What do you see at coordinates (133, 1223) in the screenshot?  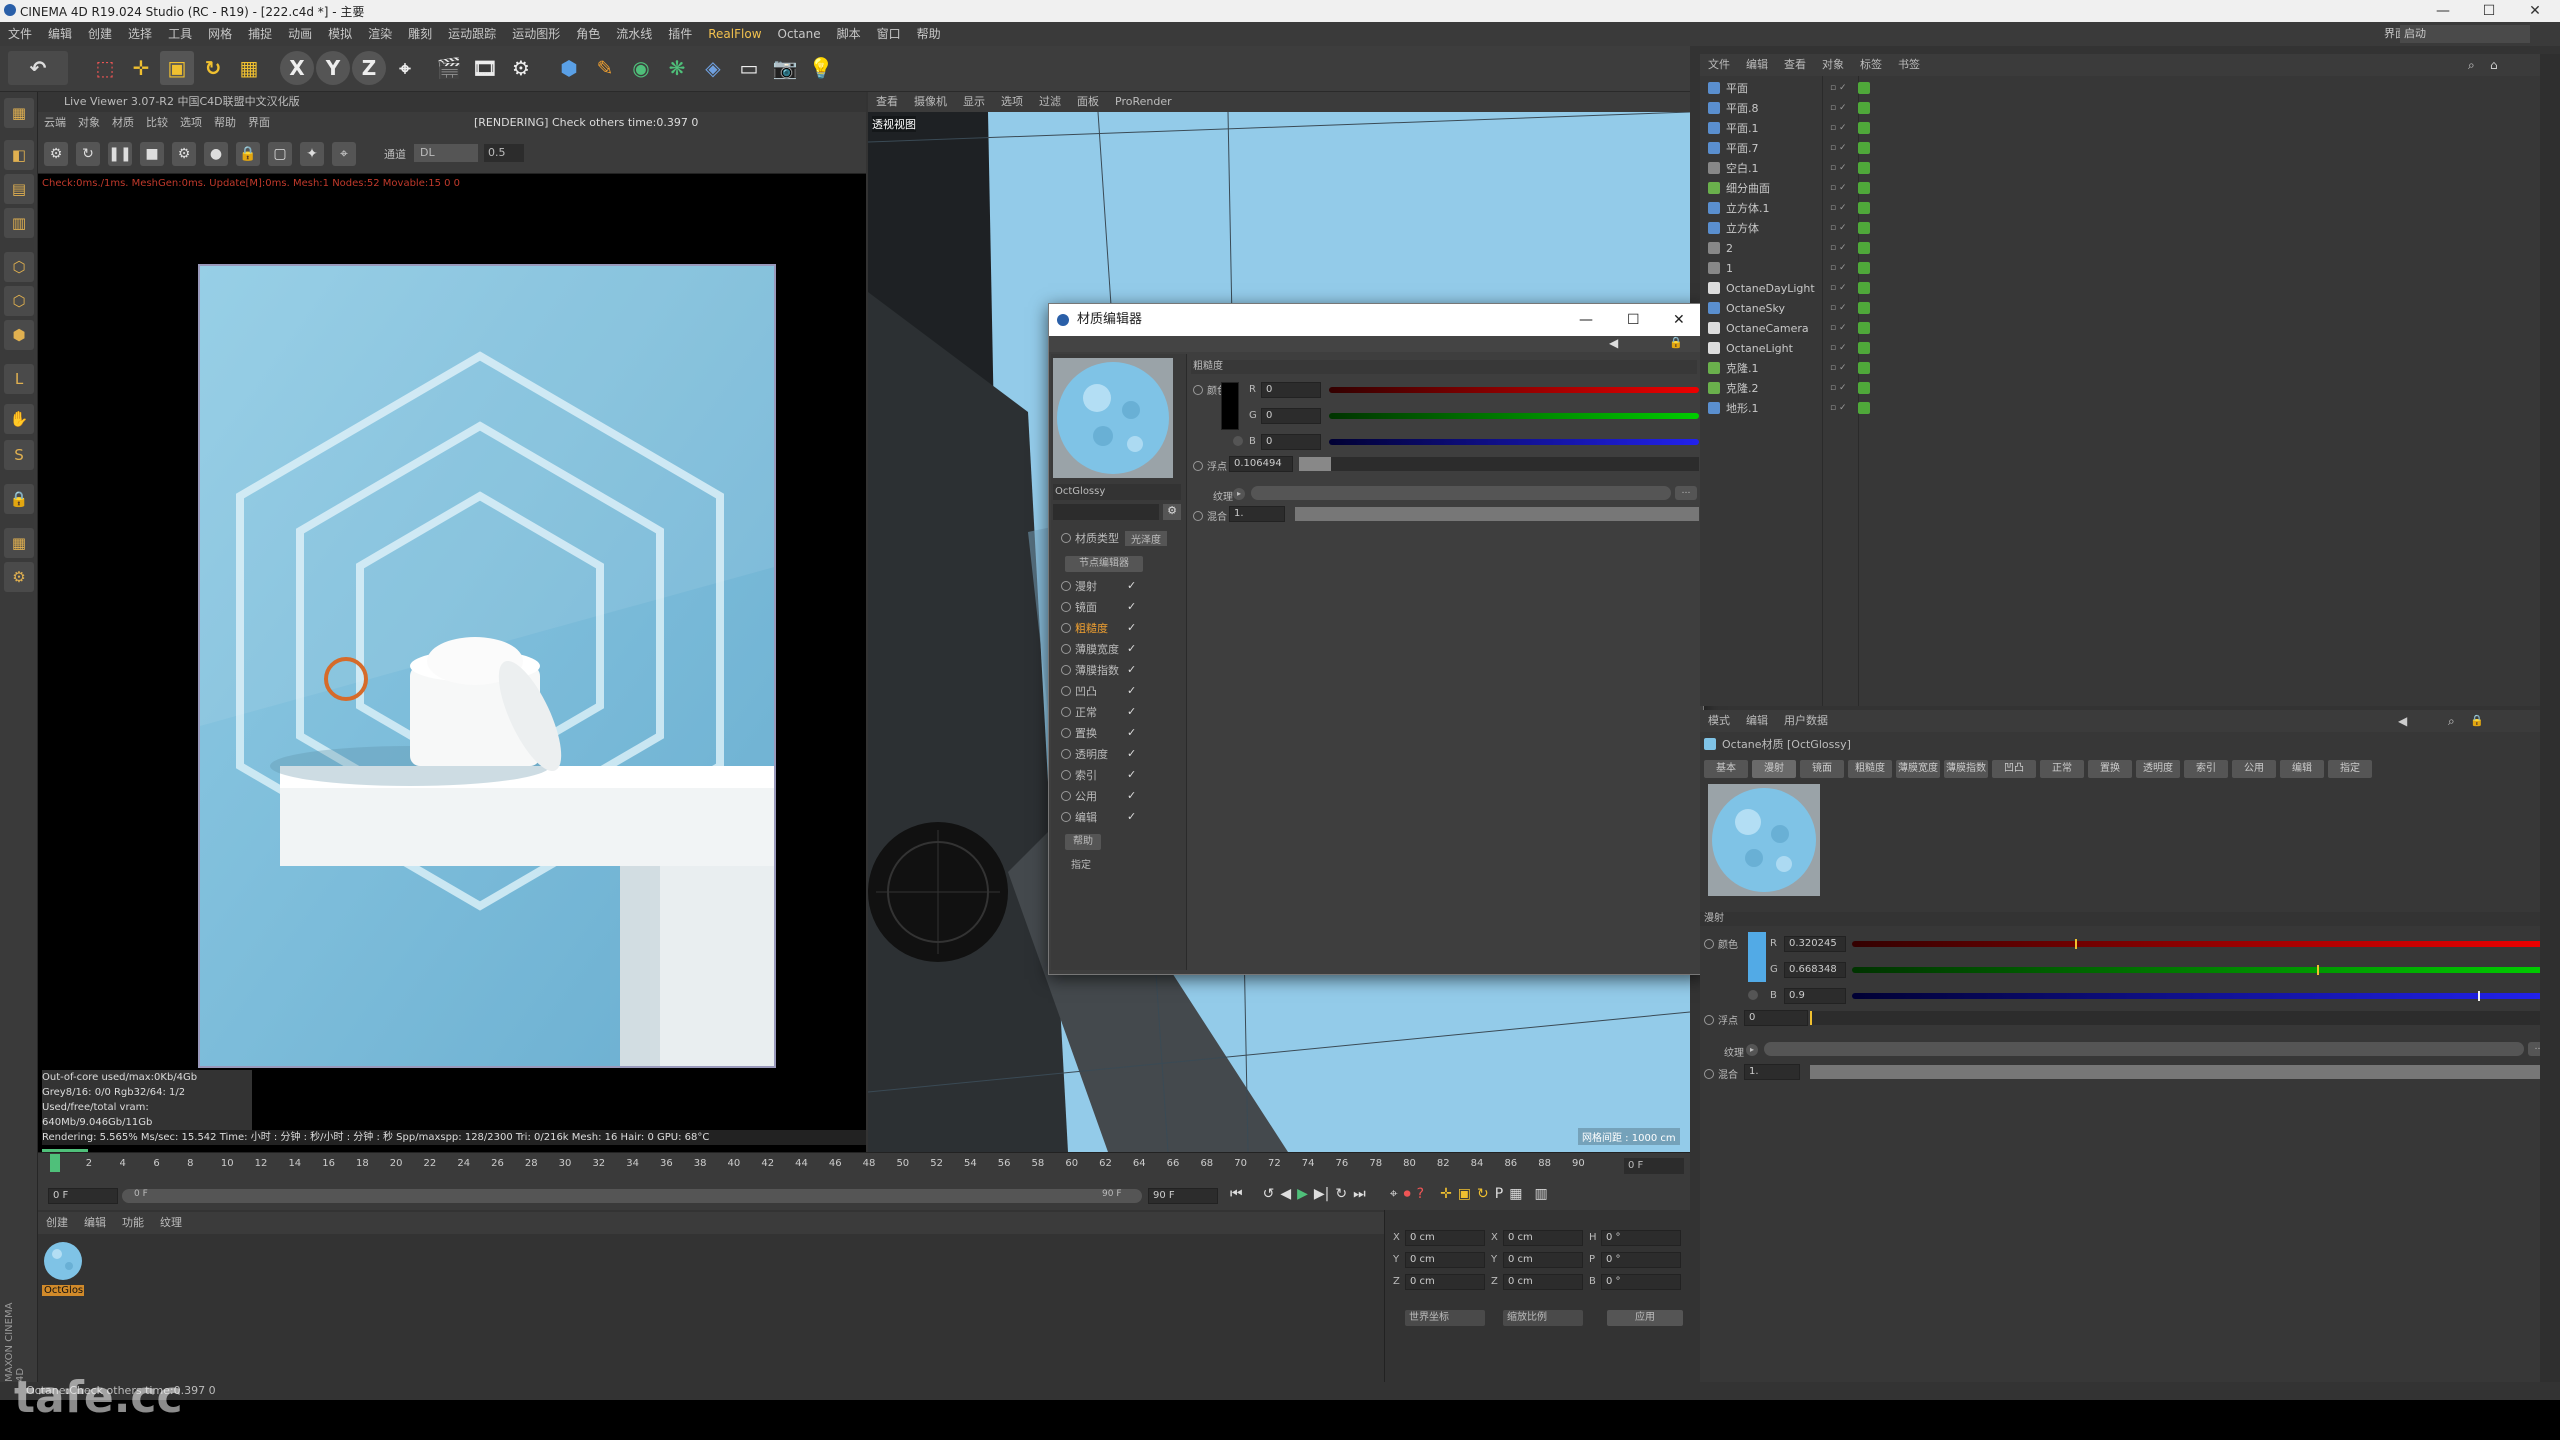 I see `mm-menu-function: 功能` at bounding box center [133, 1223].